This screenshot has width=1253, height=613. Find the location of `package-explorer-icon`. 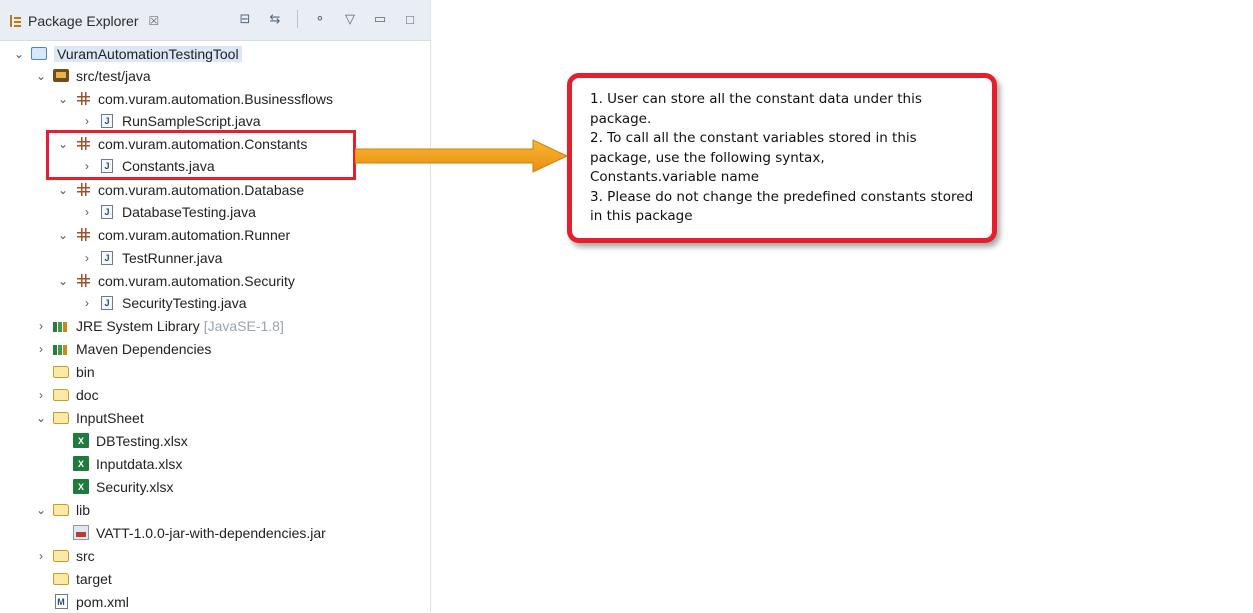

package-explorer-icon is located at coordinates (15, 21).